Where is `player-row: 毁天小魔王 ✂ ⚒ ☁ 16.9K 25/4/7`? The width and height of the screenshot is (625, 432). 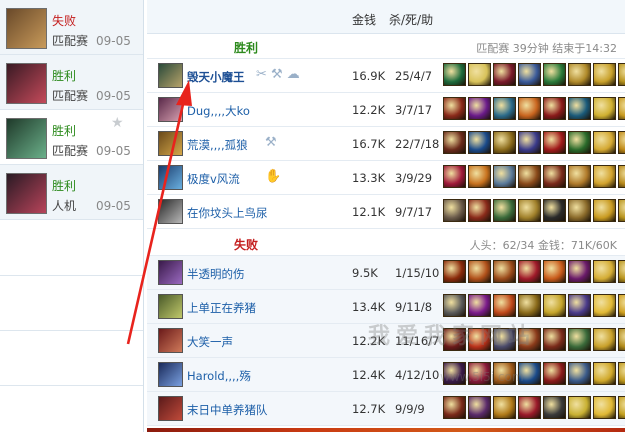 player-row: 毁天小魔王 ✂ ⚒ ☁ 16.9K 25/4/7 is located at coordinates (386, 76).